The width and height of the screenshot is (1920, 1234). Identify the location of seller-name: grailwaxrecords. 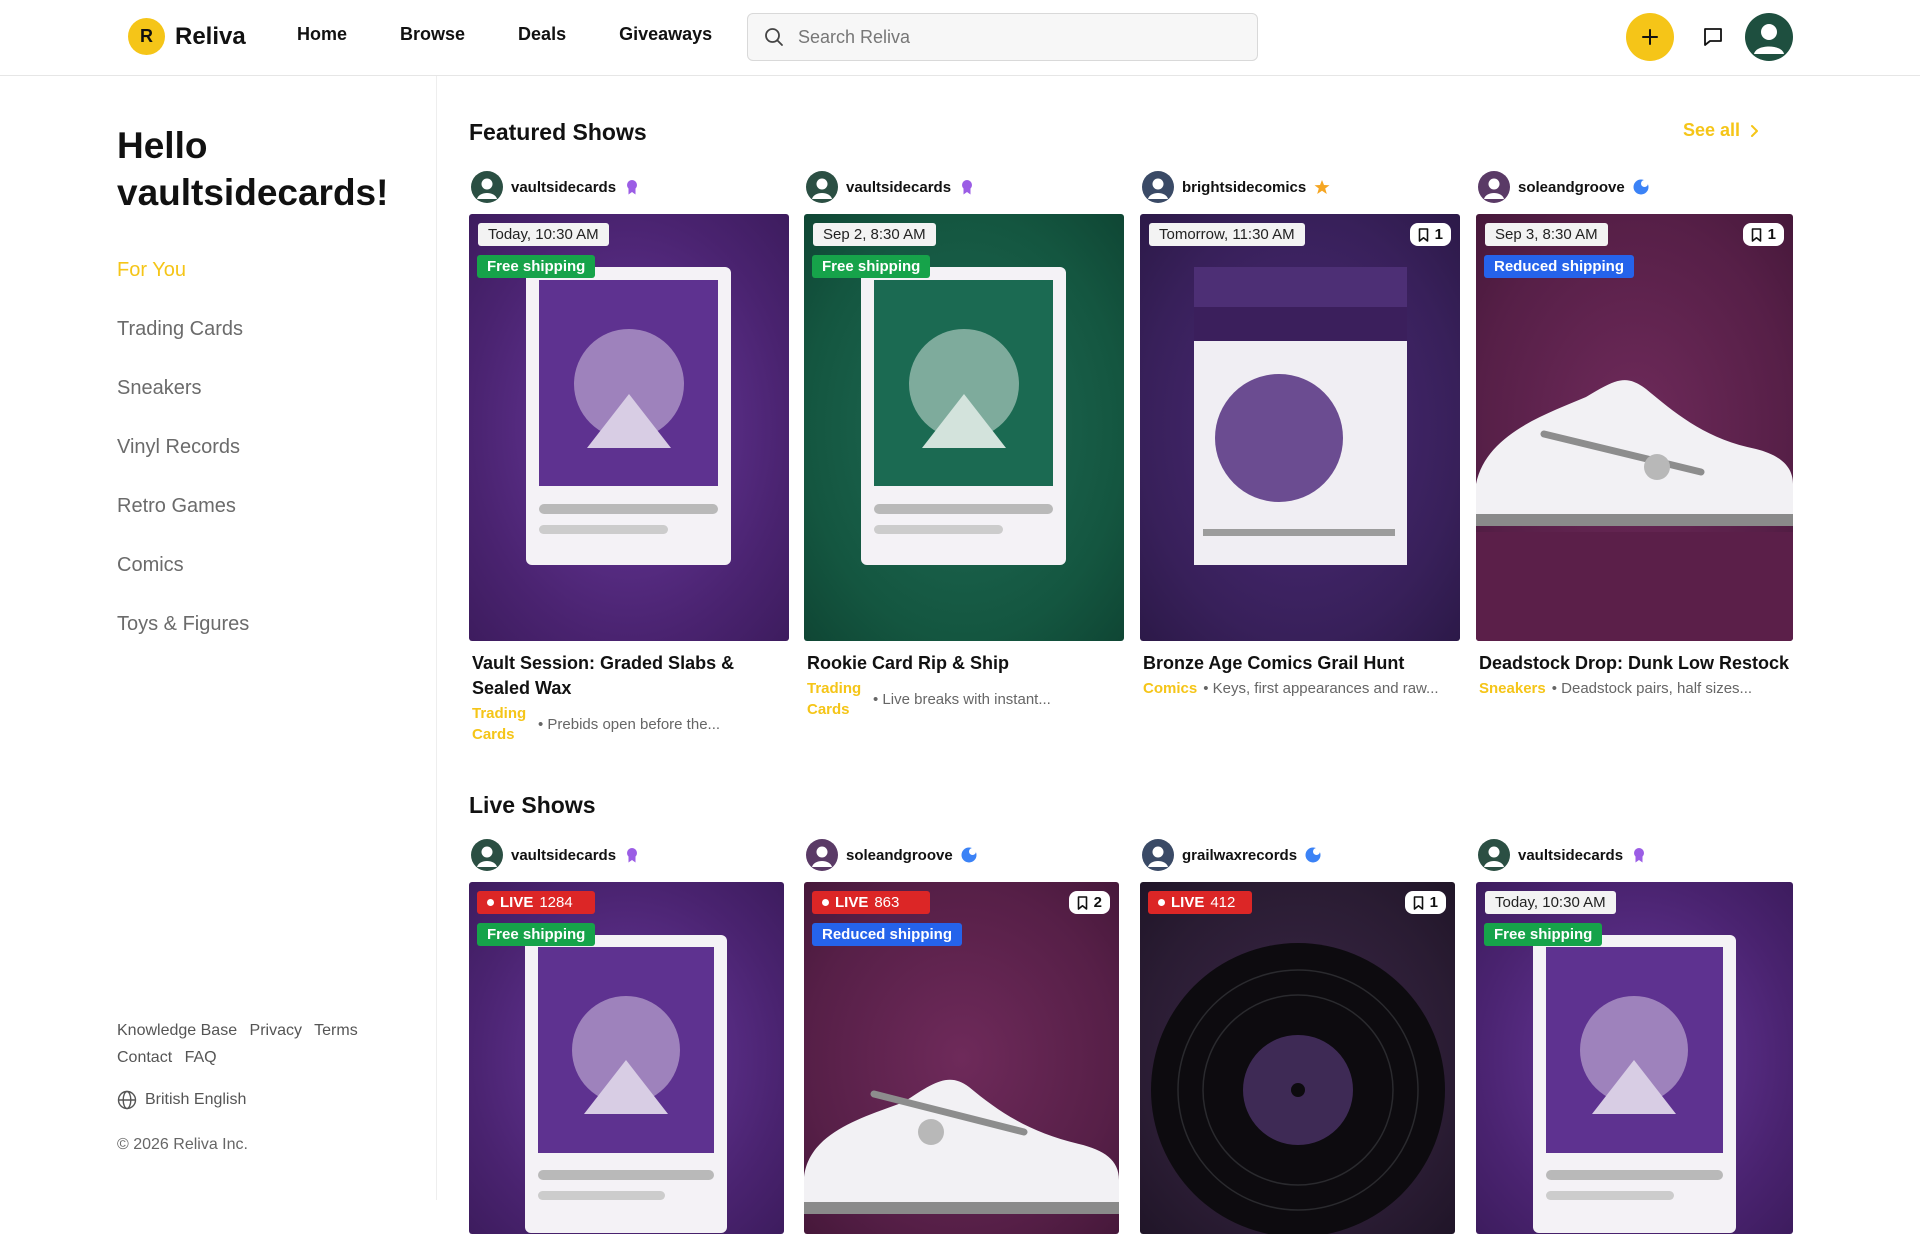
(1239, 855).